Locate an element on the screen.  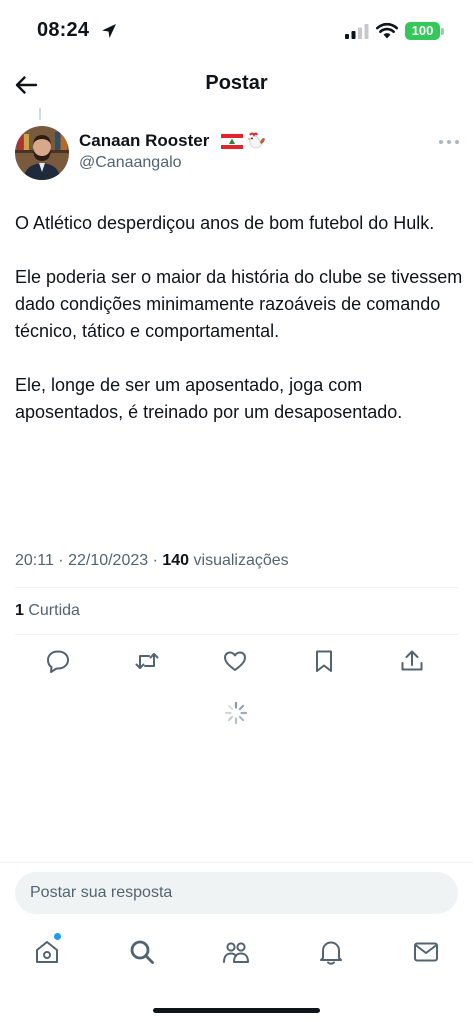
avatar is located at coordinates (42, 153).